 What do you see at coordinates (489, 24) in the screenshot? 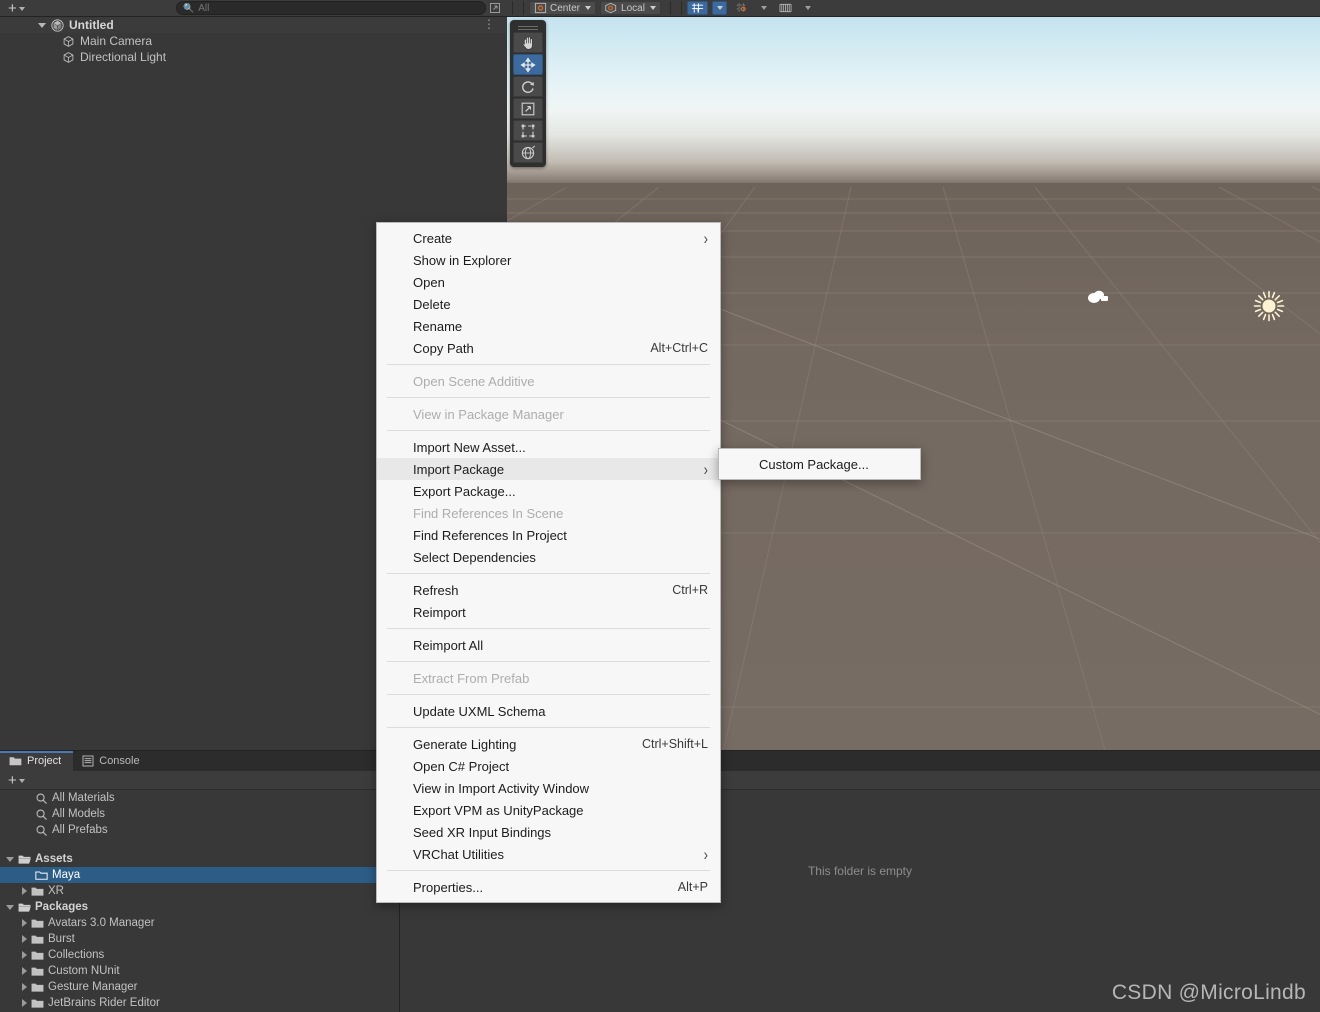
I see `hierarchy-more-options-icon: ⋮` at bounding box center [489, 24].